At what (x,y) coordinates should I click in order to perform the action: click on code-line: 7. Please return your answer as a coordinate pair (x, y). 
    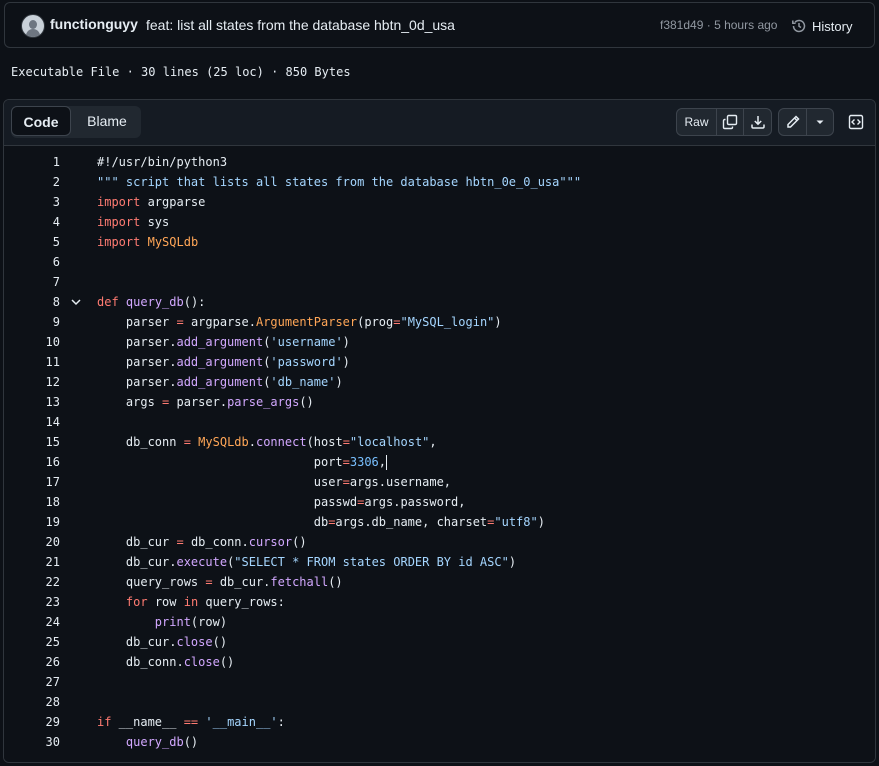
    Looking at the image, I should click on (439, 282).